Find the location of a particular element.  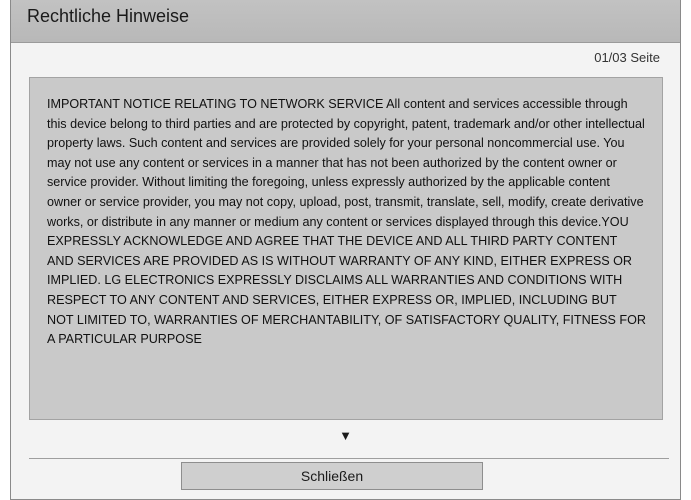

divider is located at coordinates (349, 458).